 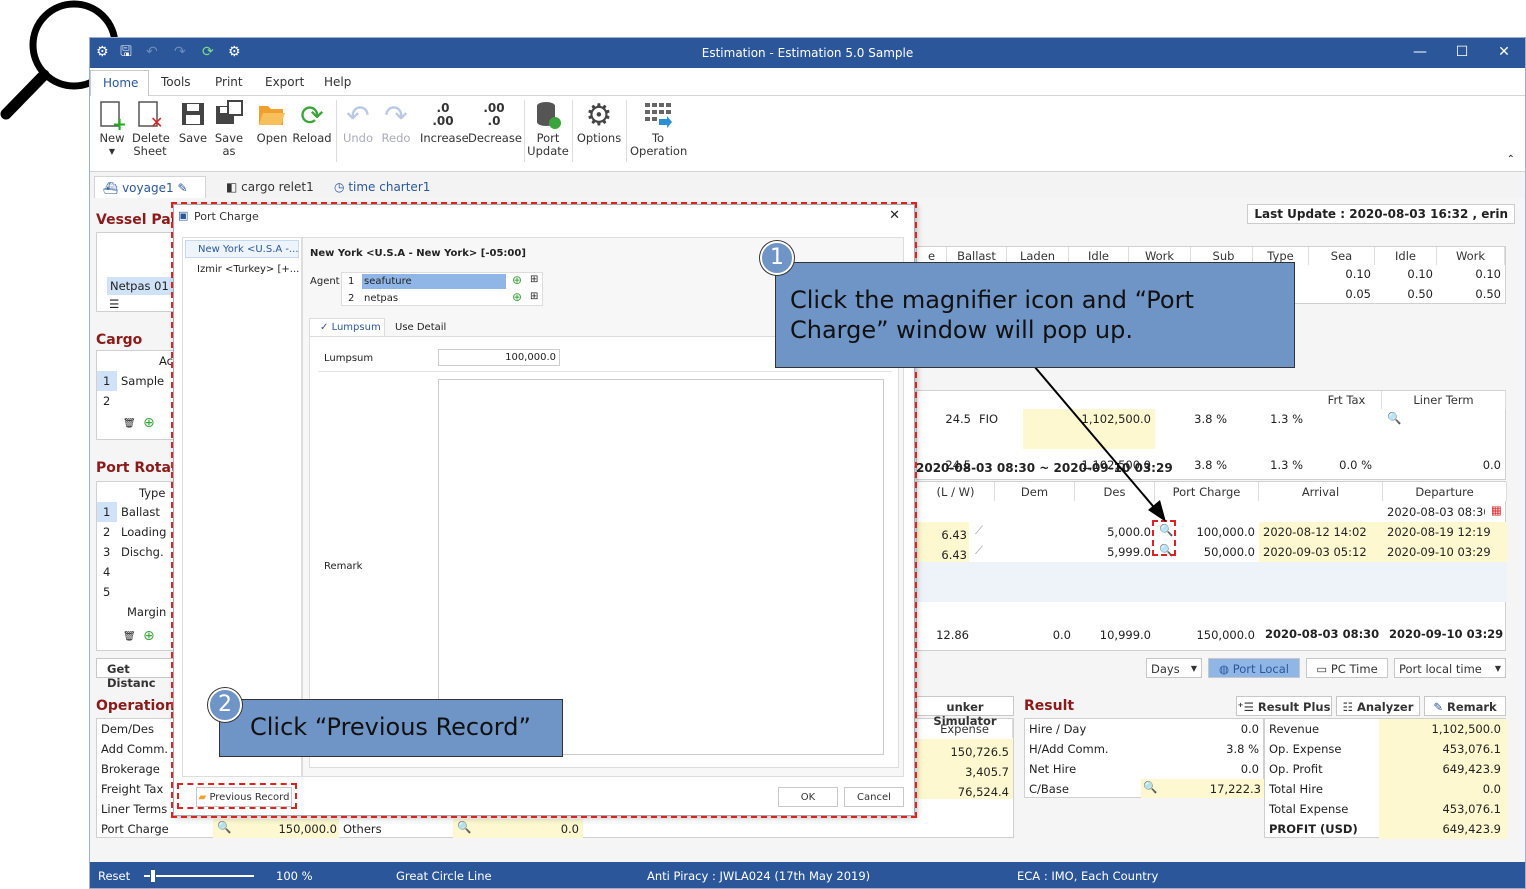 What do you see at coordinates (229, 115) in the screenshot?
I see `save-as-icon` at bounding box center [229, 115].